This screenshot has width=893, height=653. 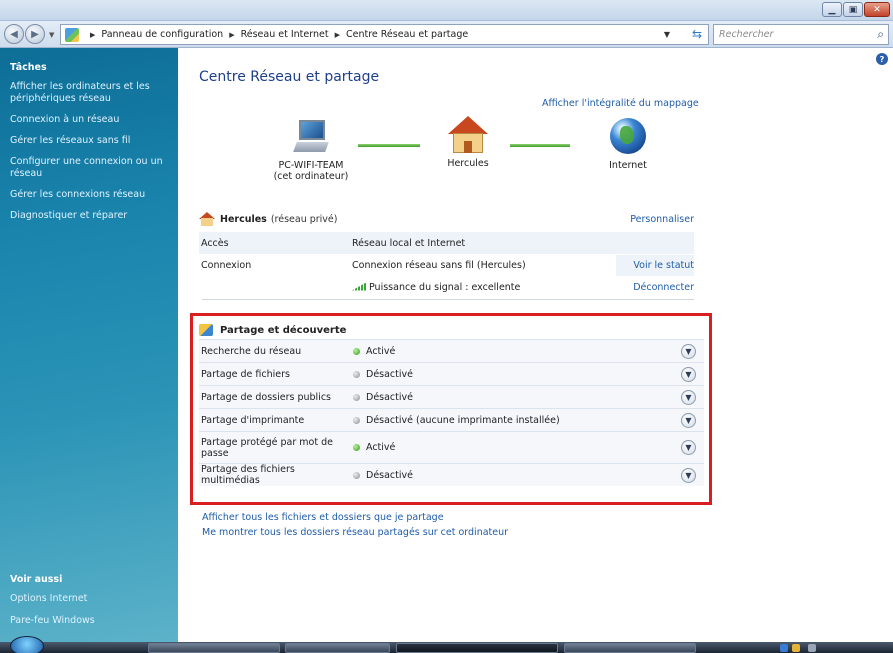 What do you see at coordinates (801, 34) in the screenshot?
I see `search-input: Rechercher ⌕` at bounding box center [801, 34].